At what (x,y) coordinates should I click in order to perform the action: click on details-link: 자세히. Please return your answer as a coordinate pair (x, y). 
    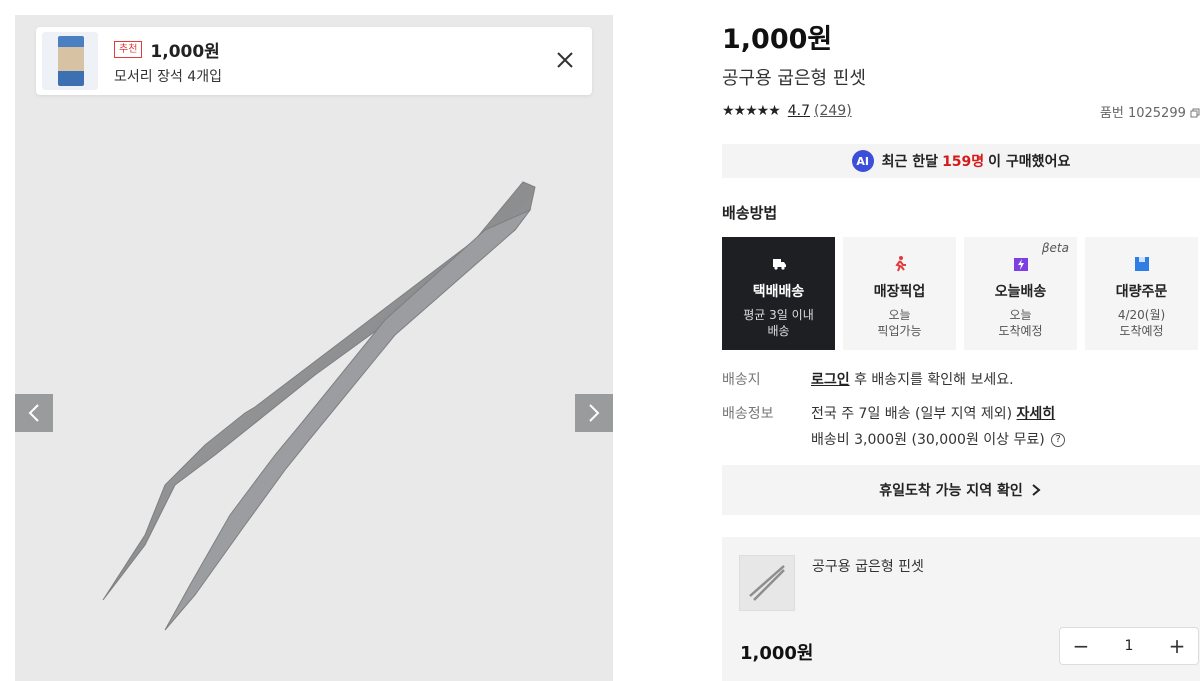
    Looking at the image, I should click on (1036, 414).